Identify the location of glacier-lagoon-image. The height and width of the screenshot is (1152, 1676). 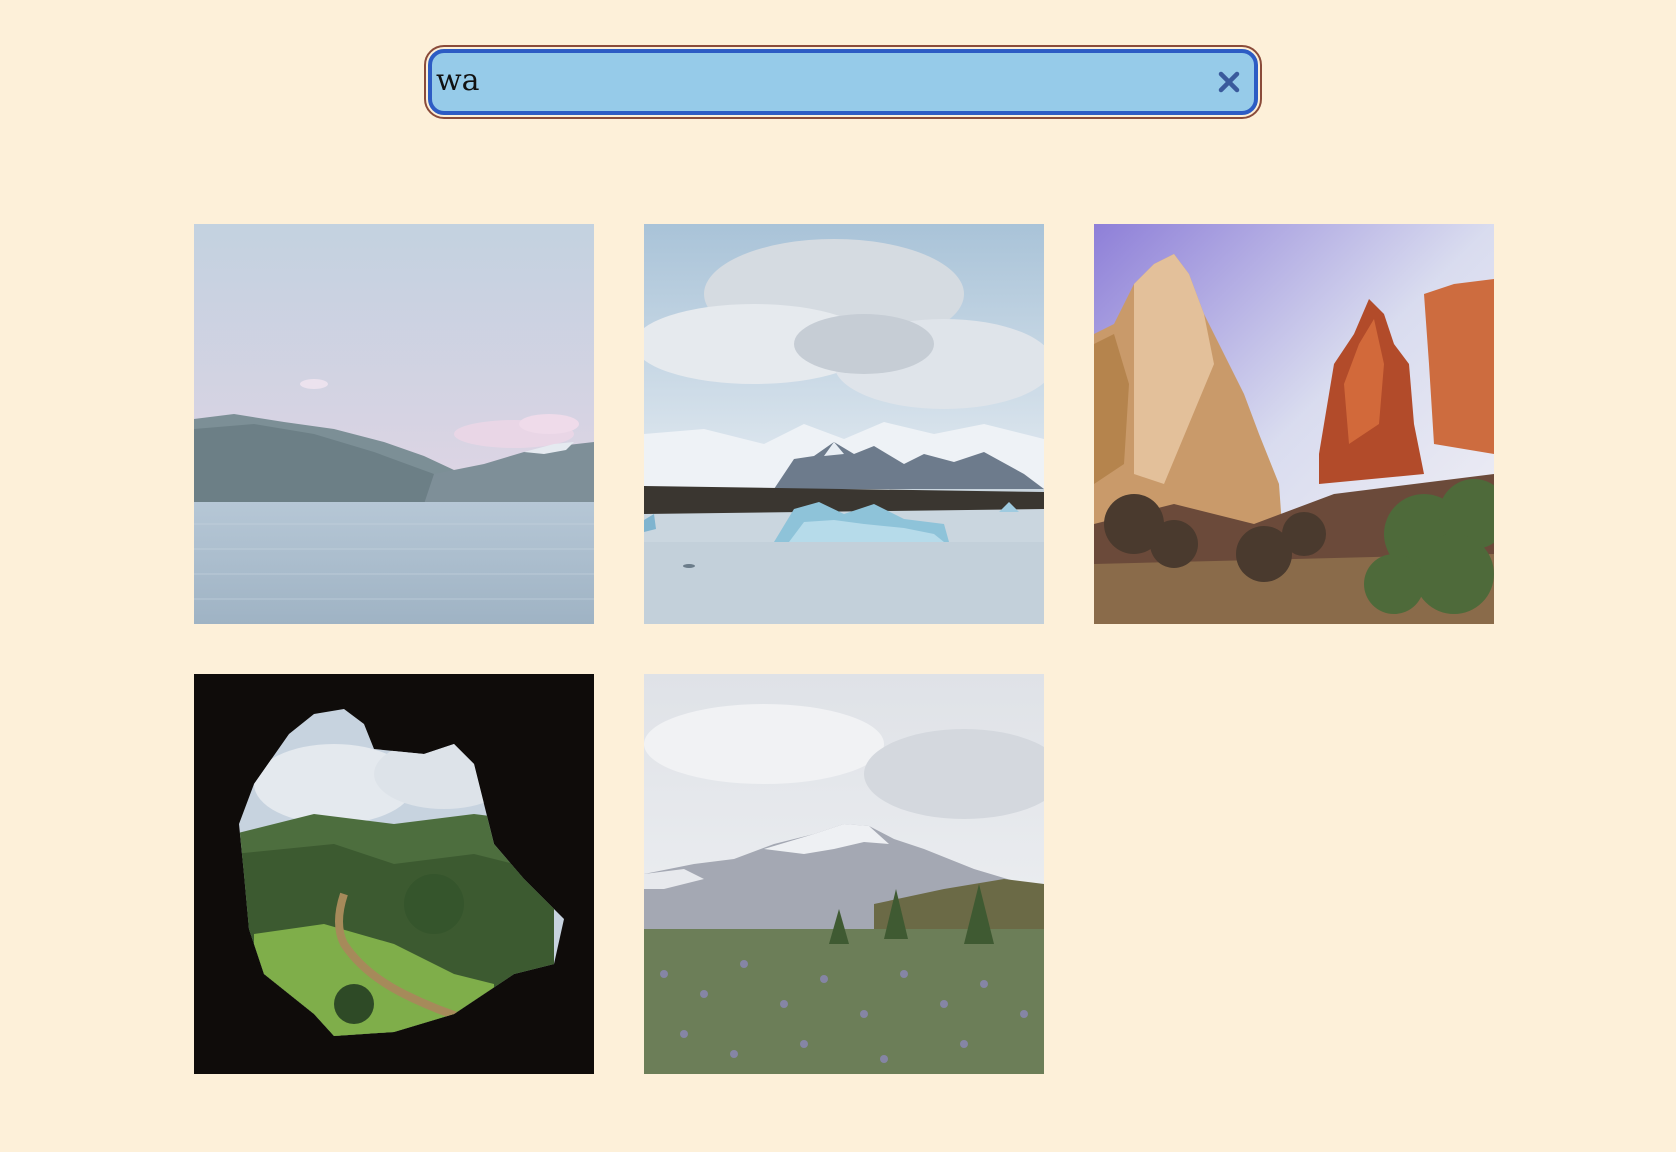
(844, 424).